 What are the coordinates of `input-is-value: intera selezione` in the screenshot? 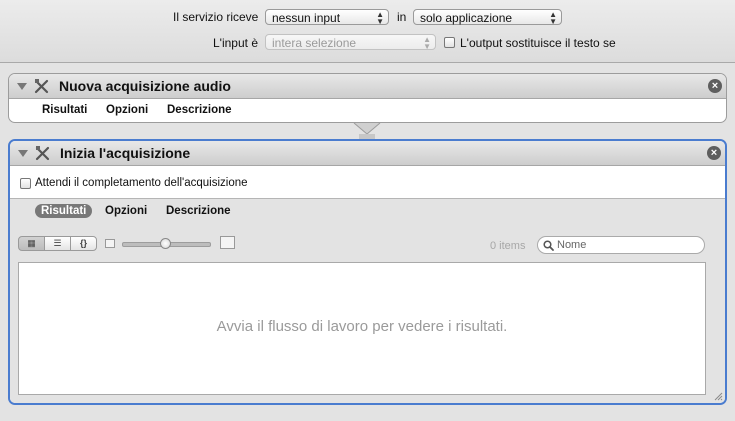 It's located at (314, 43).